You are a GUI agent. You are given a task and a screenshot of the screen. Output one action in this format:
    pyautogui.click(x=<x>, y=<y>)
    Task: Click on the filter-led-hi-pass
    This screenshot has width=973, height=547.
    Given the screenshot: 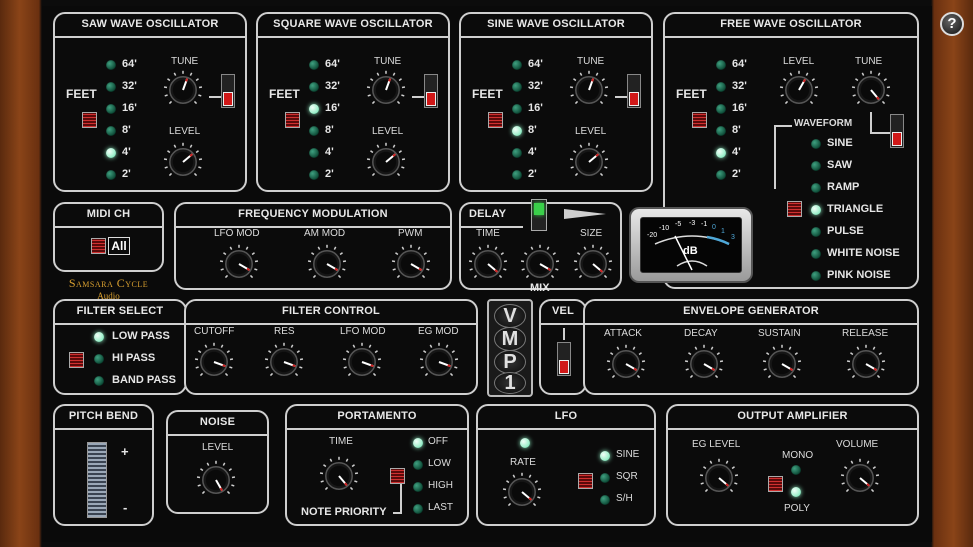 What is the action you would take?
    pyautogui.click(x=99, y=359)
    